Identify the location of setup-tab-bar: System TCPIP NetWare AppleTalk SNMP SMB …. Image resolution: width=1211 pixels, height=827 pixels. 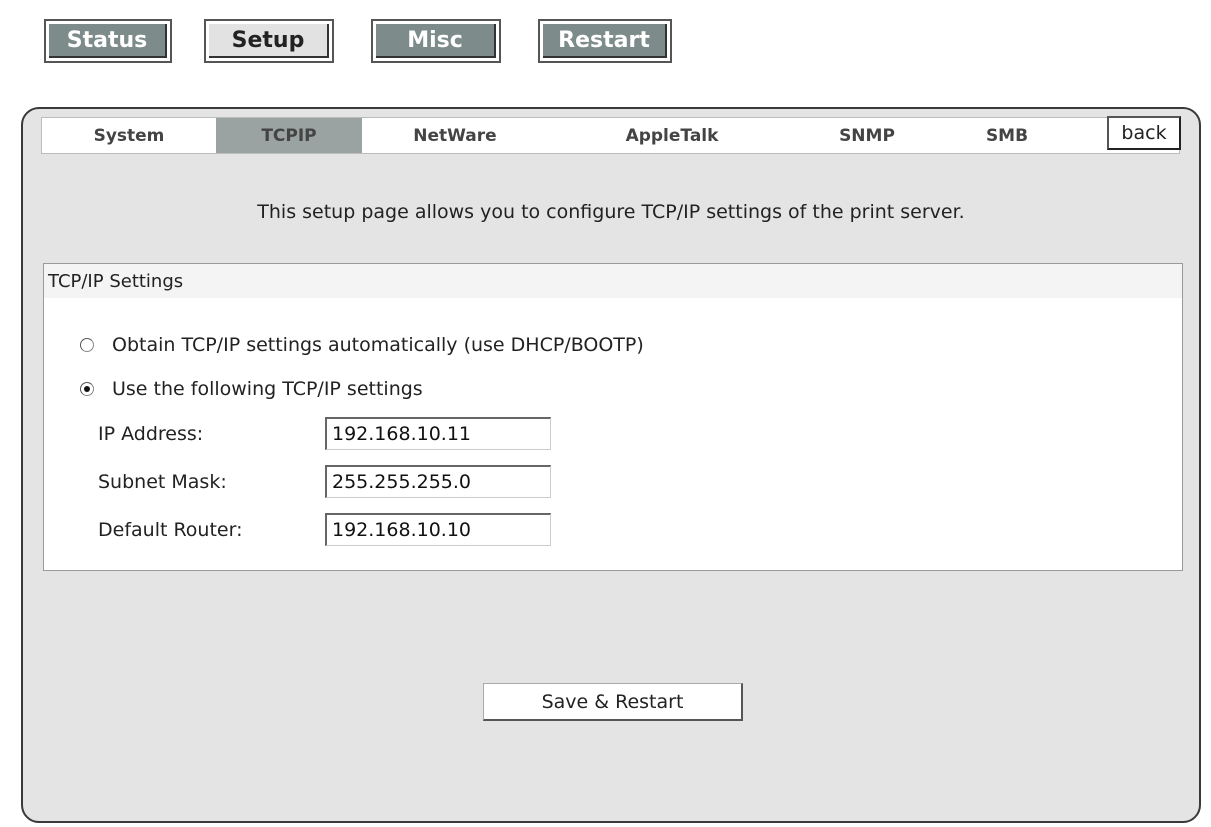
(611, 135).